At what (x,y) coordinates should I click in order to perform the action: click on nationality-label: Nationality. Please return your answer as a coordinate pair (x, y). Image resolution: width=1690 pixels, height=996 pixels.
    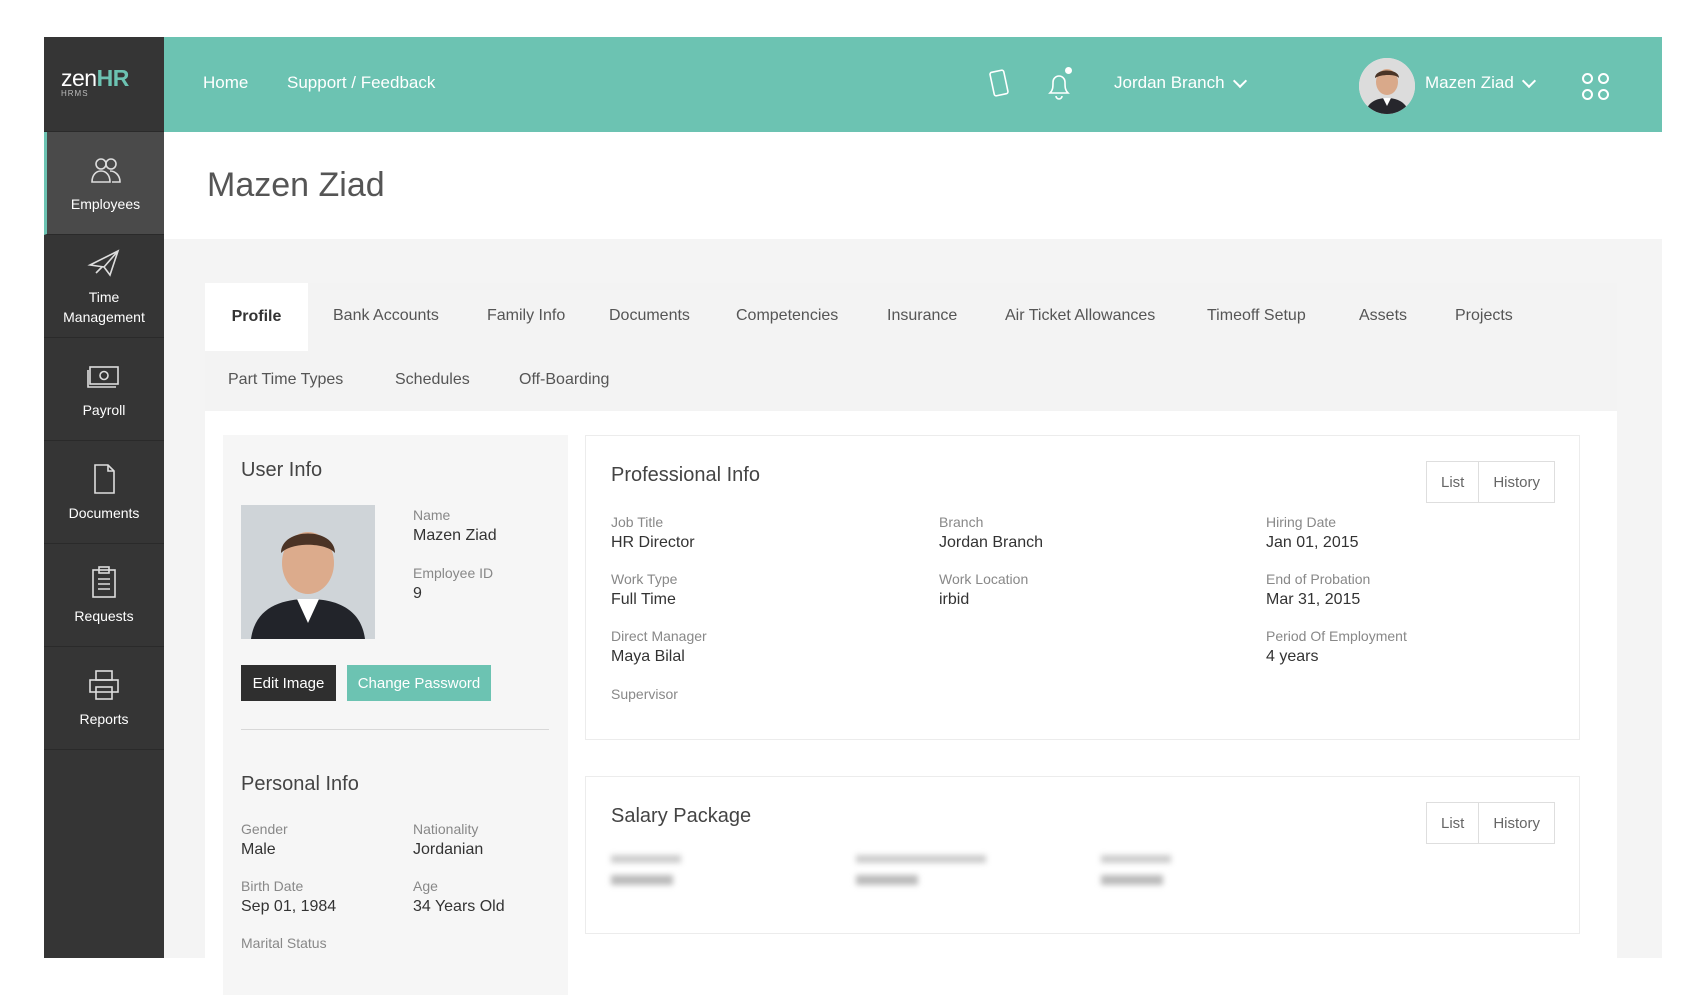
    Looking at the image, I should click on (446, 829).